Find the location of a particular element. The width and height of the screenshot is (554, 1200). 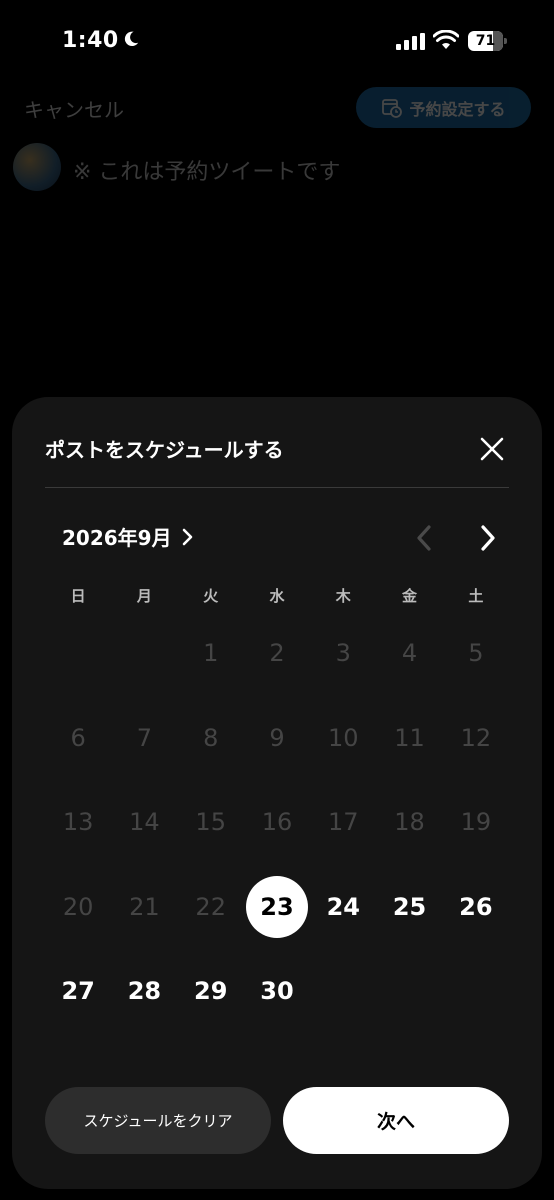

day-number: 29 is located at coordinates (211, 991).